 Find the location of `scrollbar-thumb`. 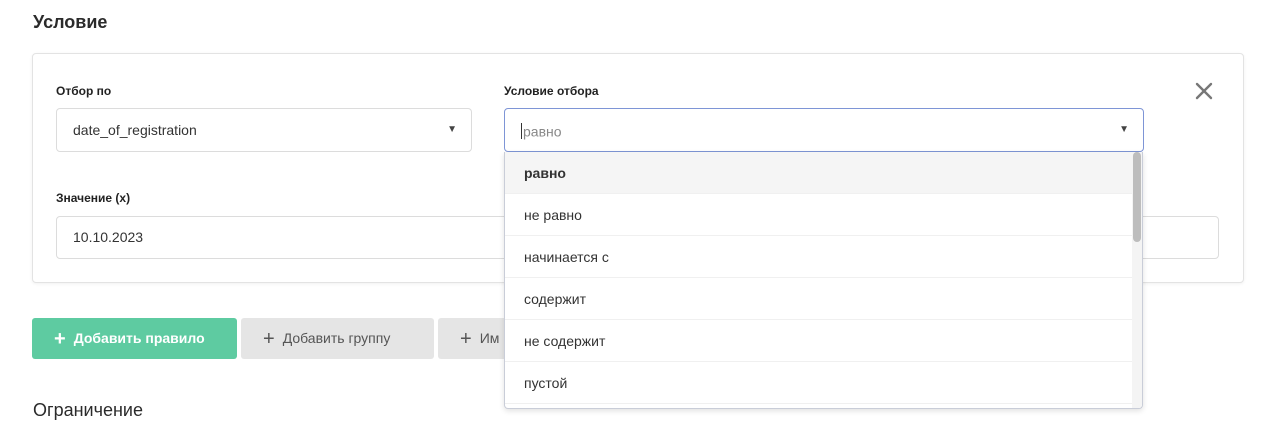

scrollbar-thumb is located at coordinates (1137, 197).